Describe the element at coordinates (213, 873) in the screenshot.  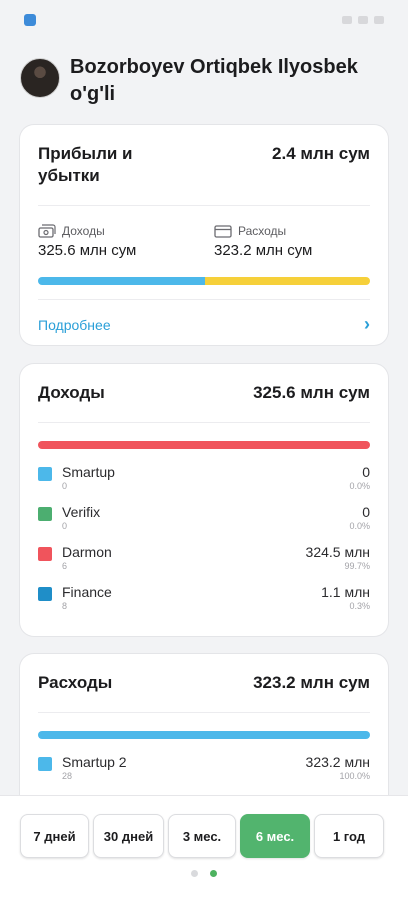
I see `page-dot-active` at that location.